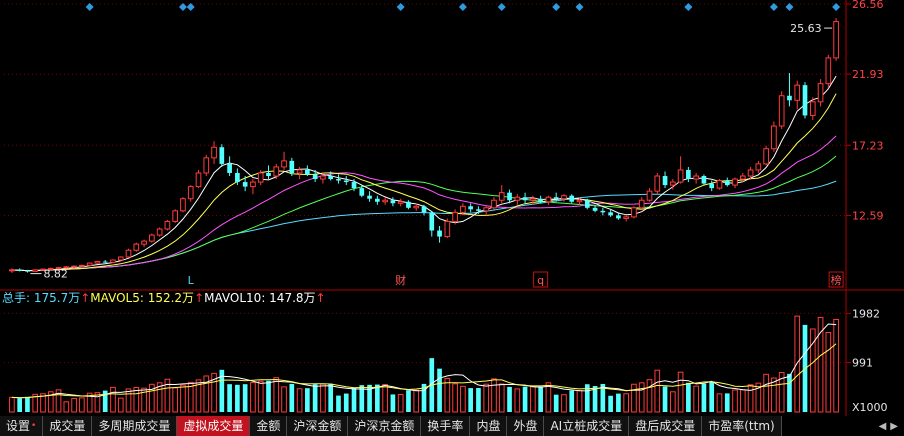 The height and width of the screenshot is (436, 904). I want to click on volume-ma5-legend: MAVOL5: 152.2万, so click(142, 298).